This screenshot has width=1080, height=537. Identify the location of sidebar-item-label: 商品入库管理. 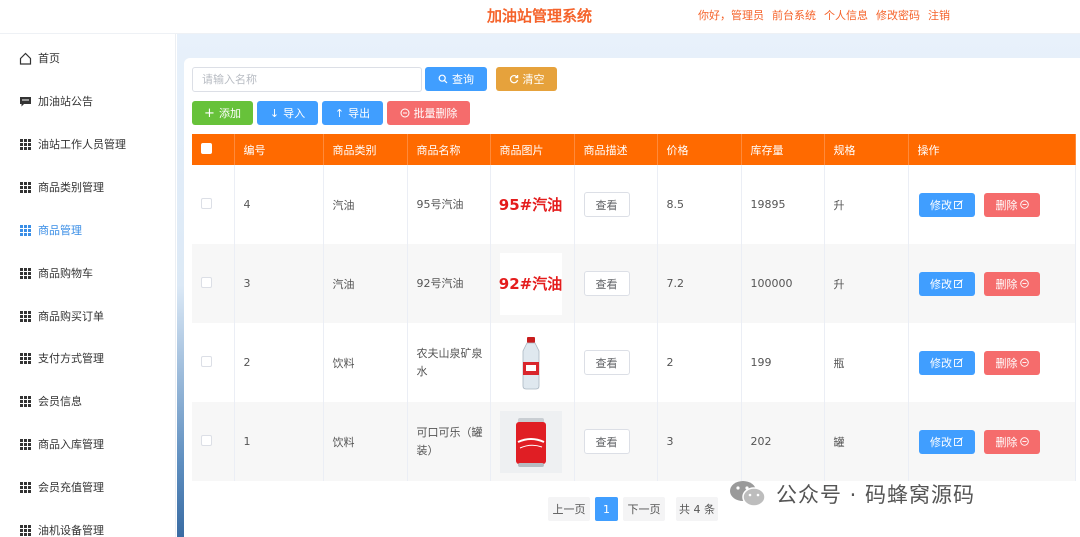
(71, 444).